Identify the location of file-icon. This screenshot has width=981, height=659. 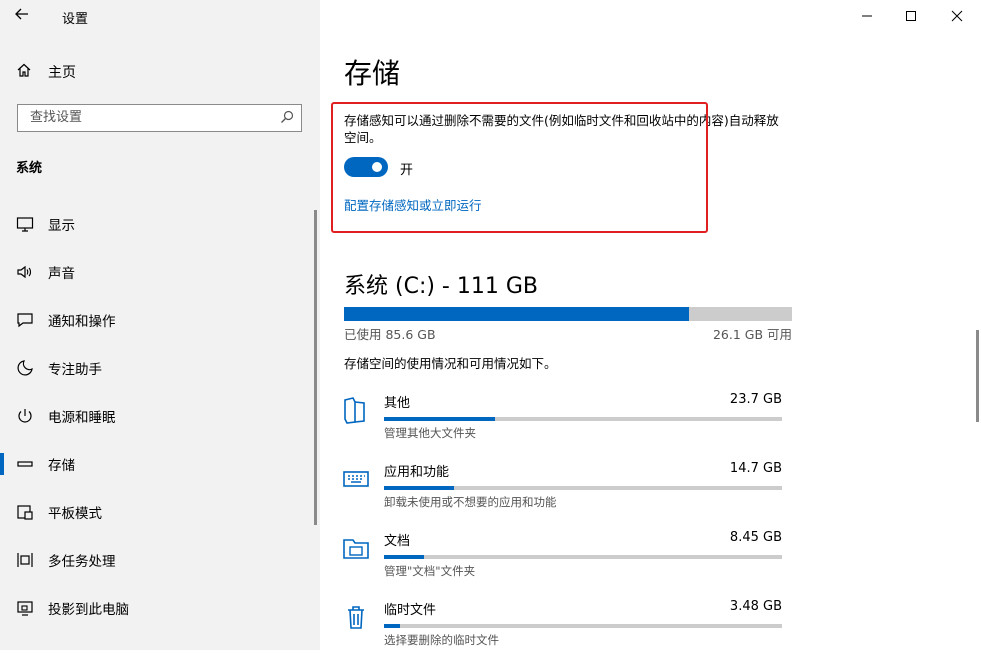
(356, 410).